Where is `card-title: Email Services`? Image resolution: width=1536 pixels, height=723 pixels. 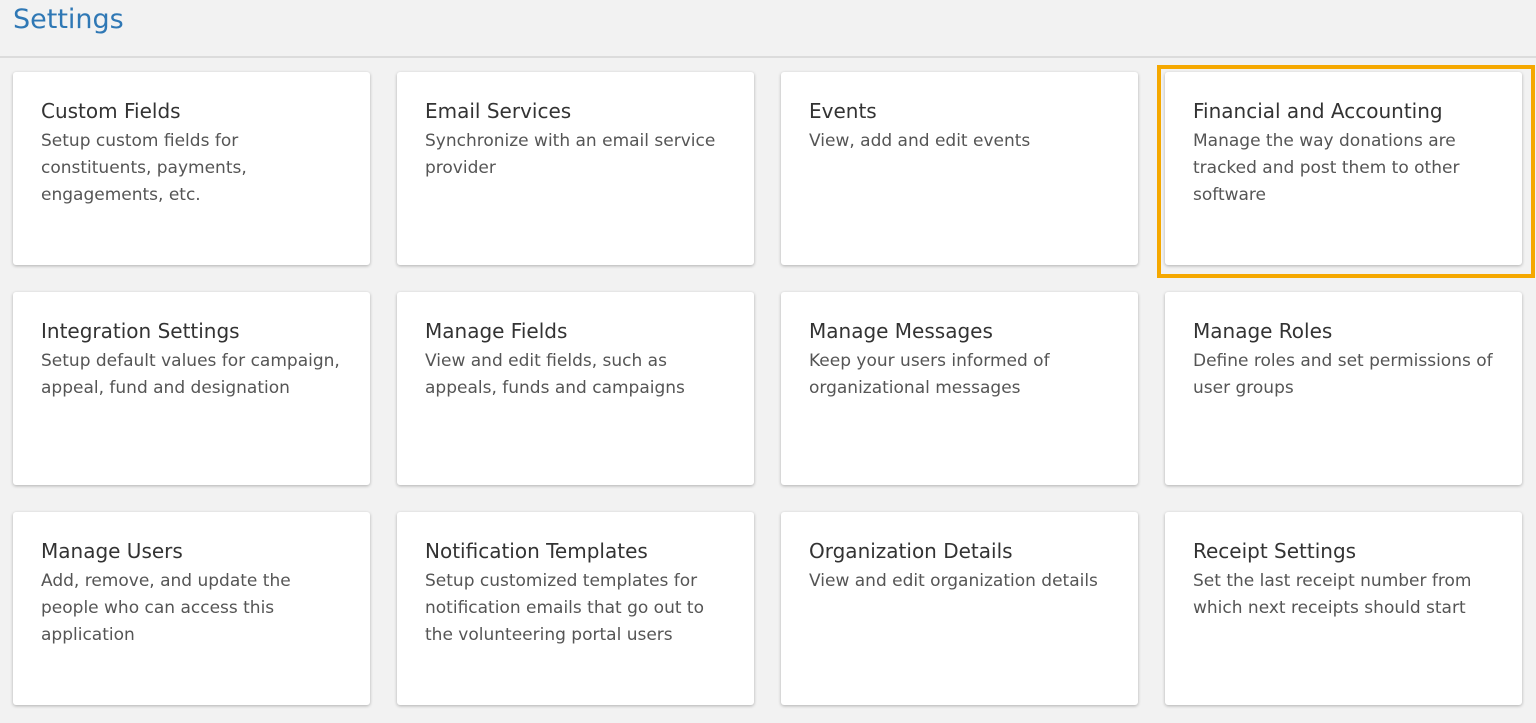
card-title: Email Services is located at coordinates (498, 111).